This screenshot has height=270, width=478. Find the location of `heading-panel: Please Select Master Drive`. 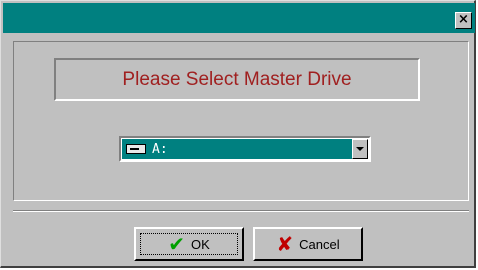

heading-panel: Please Select Master Drive is located at coordinates (237, 79).